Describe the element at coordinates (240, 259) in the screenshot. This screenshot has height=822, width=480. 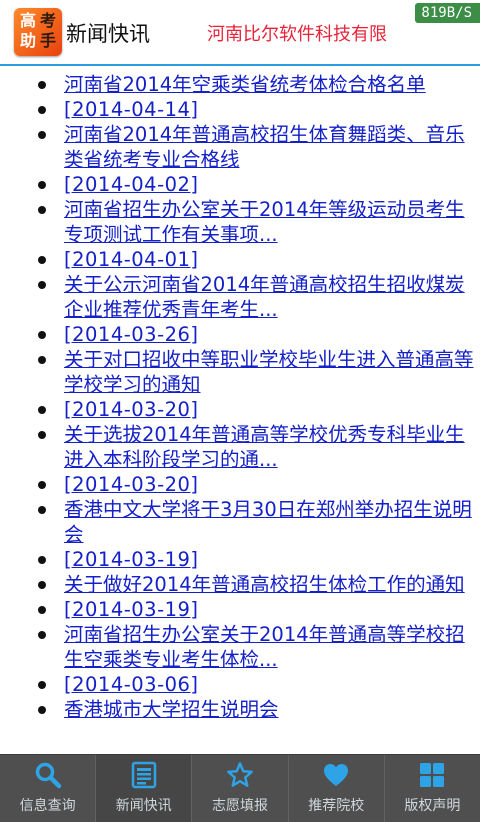
I see `news-date: [2014-04-01]` at that location.